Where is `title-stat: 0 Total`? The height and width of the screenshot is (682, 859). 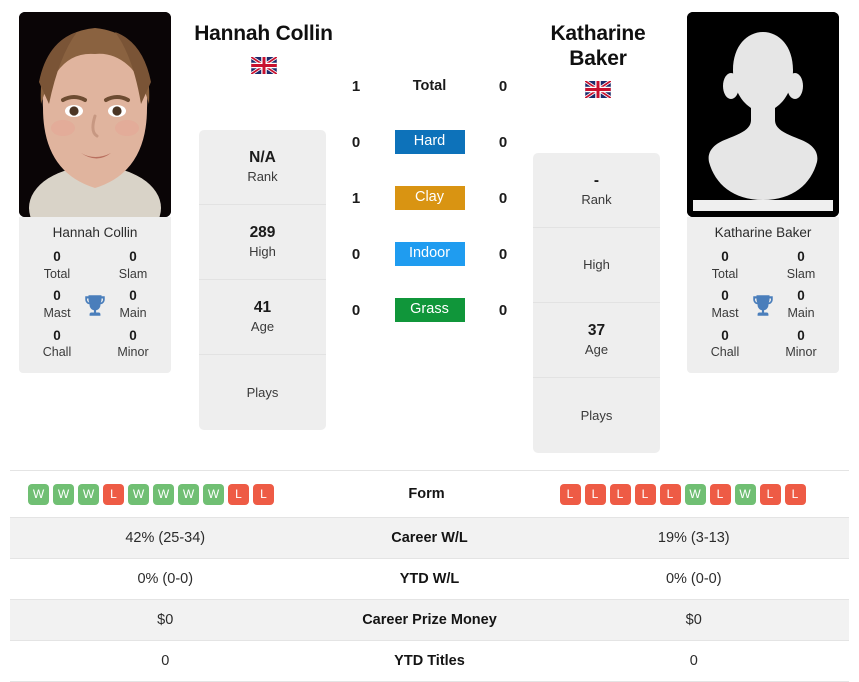 title-stat: 0 Total is located at coordinates (725, 265).